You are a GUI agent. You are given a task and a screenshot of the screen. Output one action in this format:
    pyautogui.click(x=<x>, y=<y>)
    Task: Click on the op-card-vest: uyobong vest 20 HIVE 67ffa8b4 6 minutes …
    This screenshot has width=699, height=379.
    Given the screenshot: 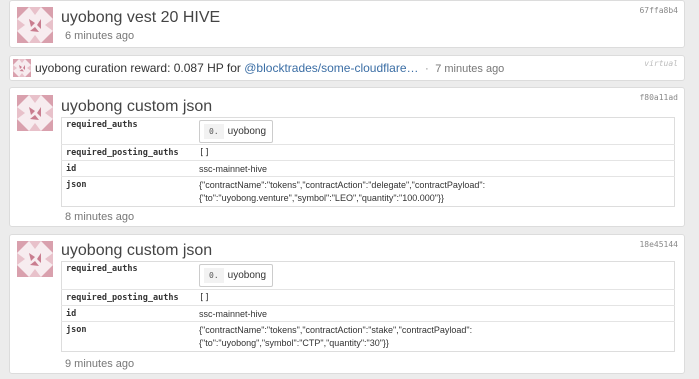 What is the action you would take?
    pyautogui.click(x=347, y=24)
    